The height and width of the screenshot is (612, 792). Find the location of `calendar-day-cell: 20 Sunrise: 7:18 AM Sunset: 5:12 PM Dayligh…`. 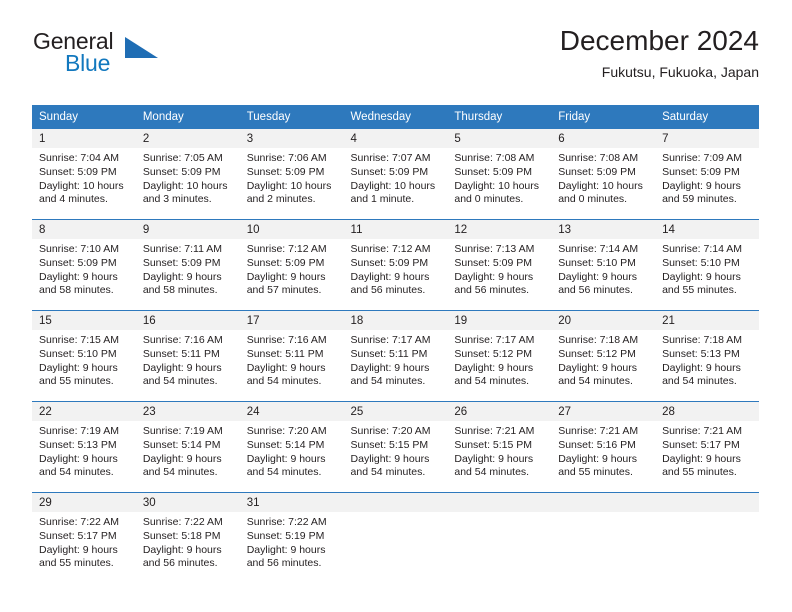

calendar-day-cell: 20 Sunrise: 7:18 AM Sunset: 5:12 PM Dayligh… is located at coordinates (603, 356).